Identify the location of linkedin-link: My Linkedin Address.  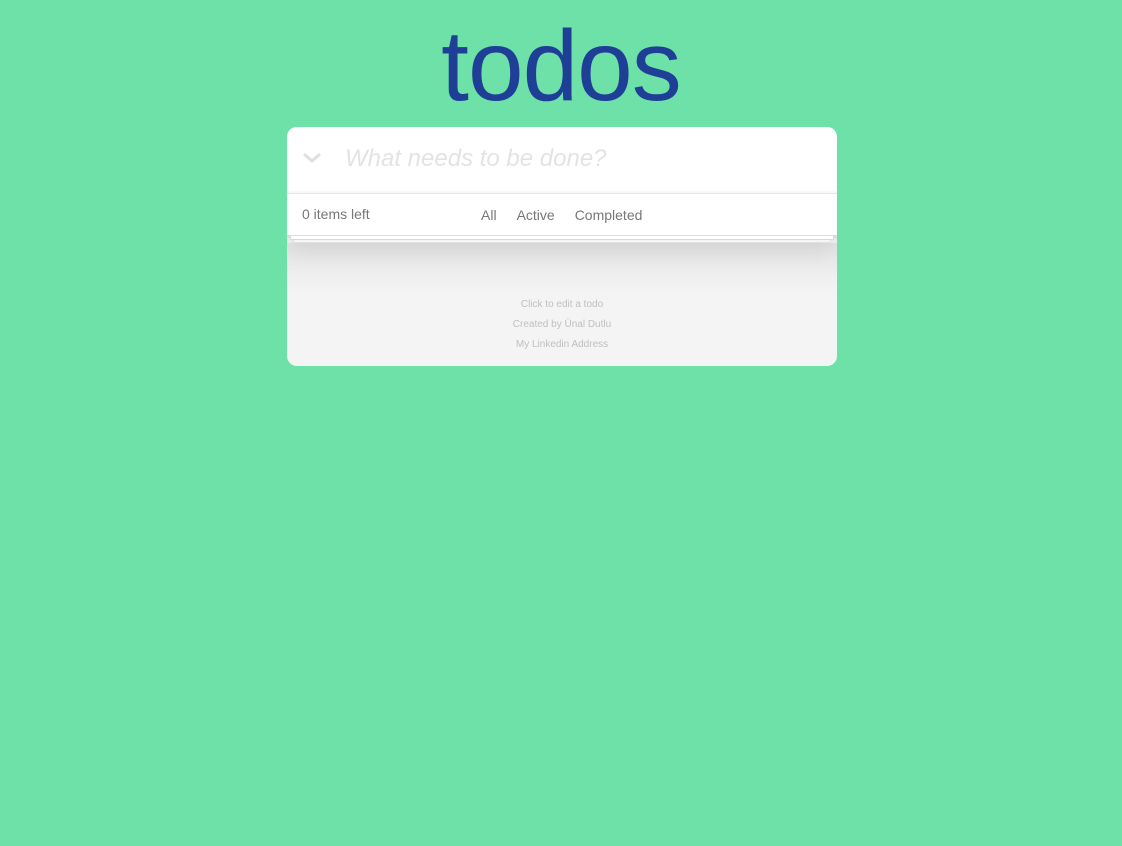
(562, 344).